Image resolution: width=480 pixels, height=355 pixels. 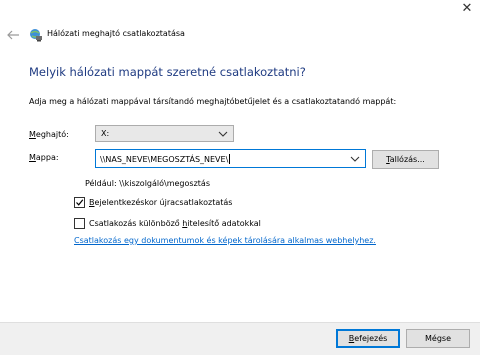 What do you see at coordinates (105, 133) in the screenshot?
I see `drive-select-value: X:` at bounding box center [105, 133].